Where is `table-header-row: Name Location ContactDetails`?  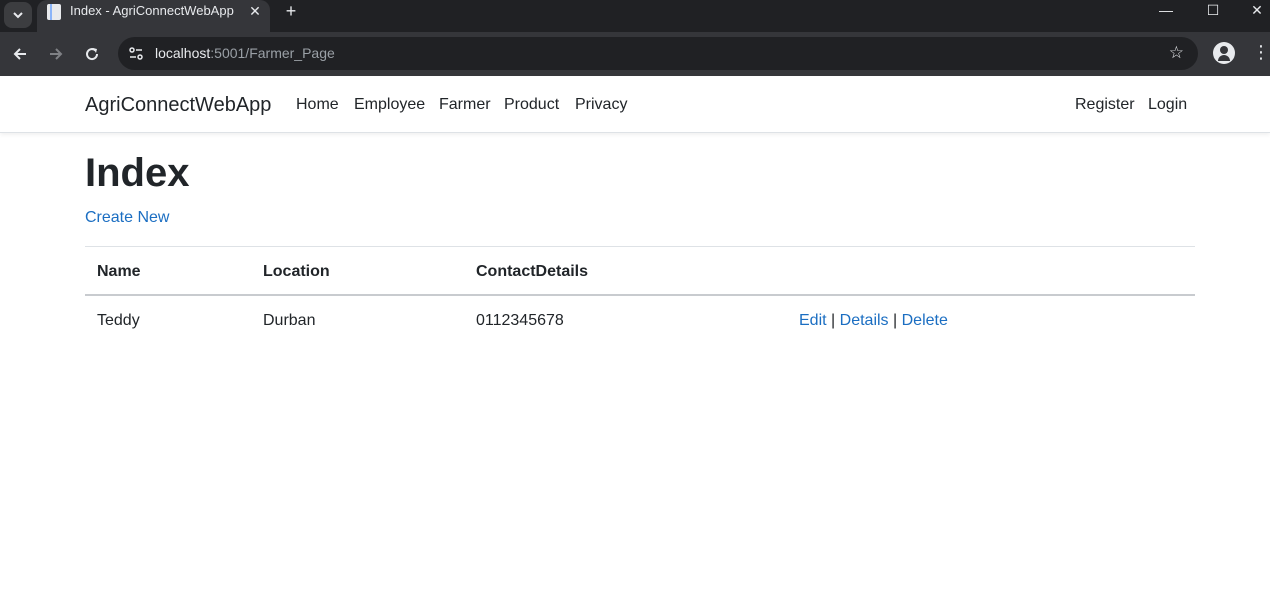
table-header-row: Name Location ContactDetails is located at coordinates (640, 271).